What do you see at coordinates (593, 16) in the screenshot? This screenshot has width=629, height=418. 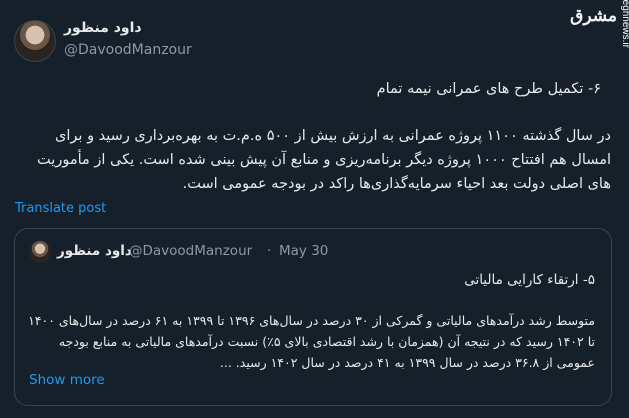 I see `watermark-logo: مشرق` at bounding box center [593, 16].